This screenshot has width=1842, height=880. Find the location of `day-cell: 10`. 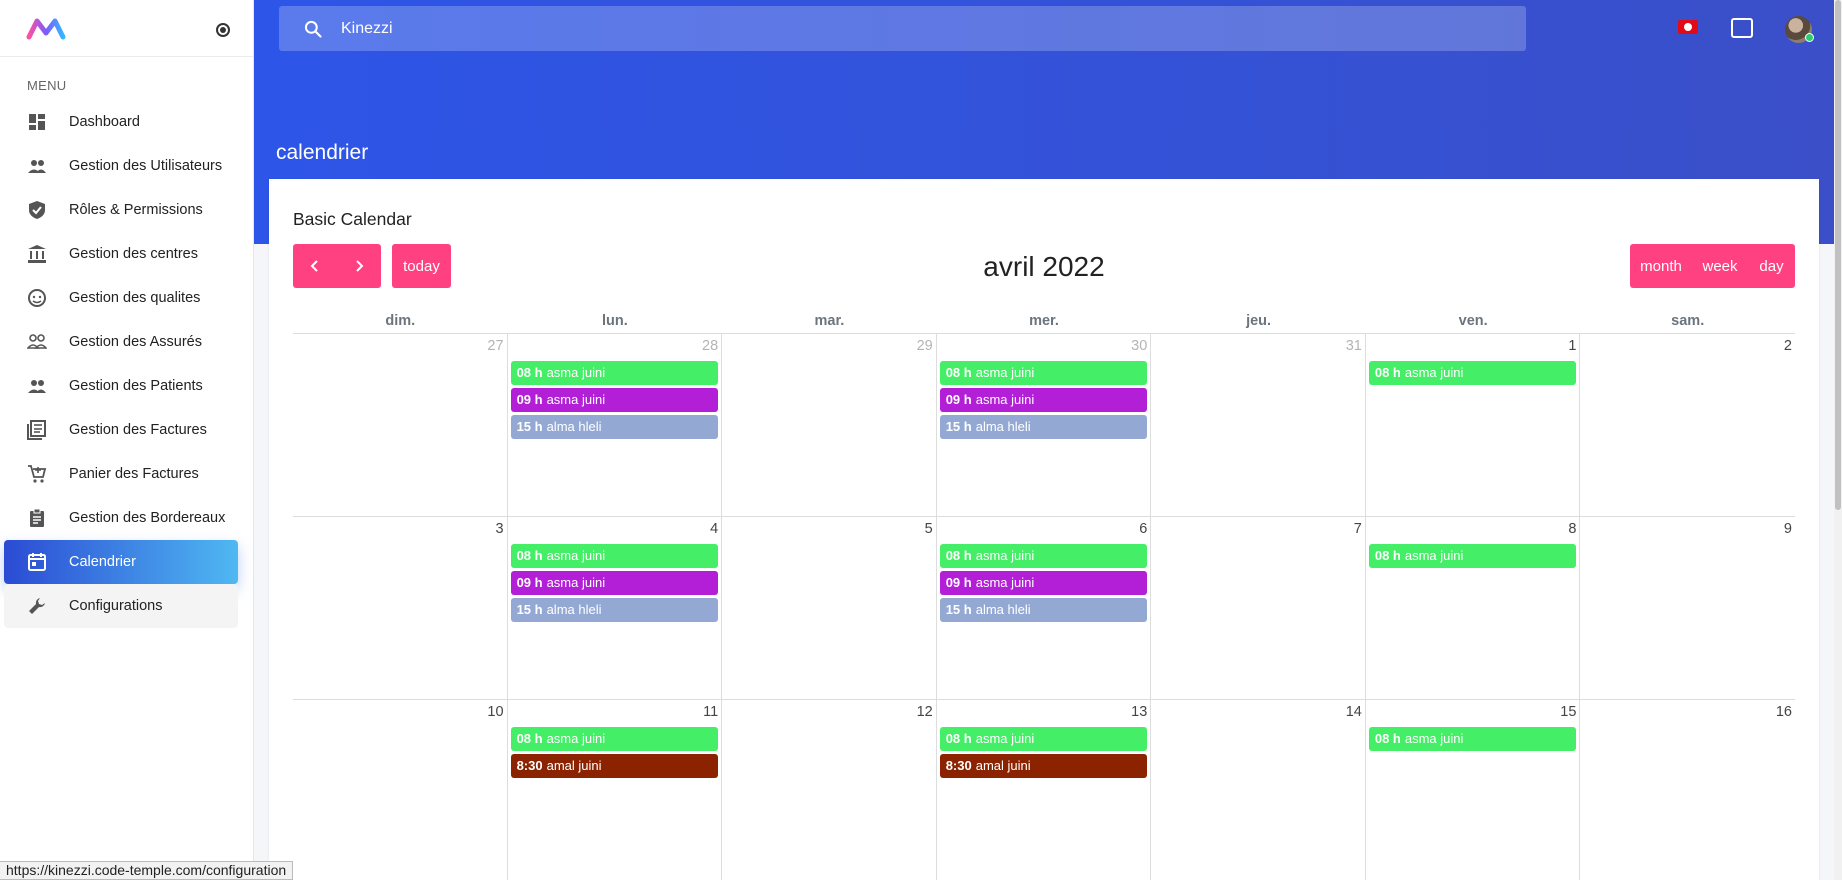

day-cell: 10 is located at coordinates (400, 790).